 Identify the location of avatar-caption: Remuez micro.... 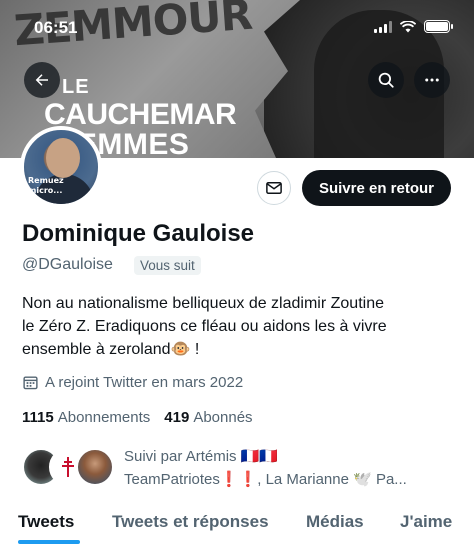
(46, 186).